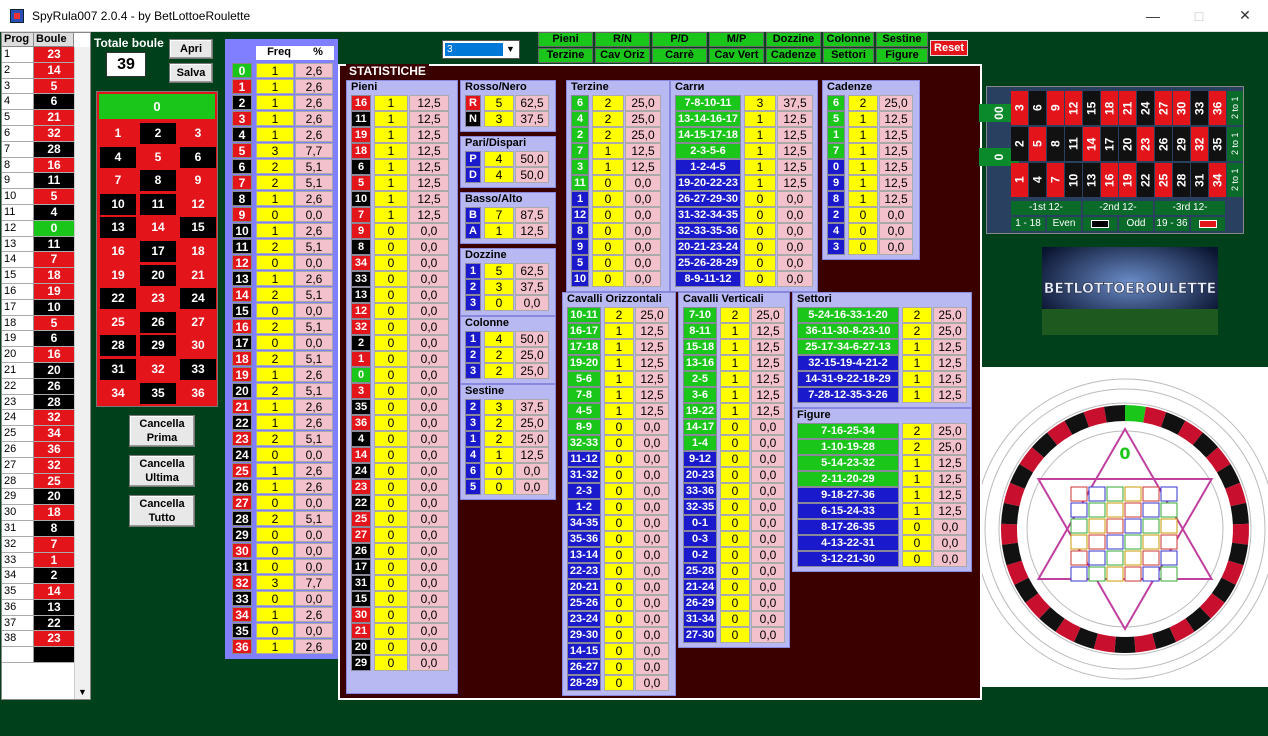 Image resolution: width=1268 pixels, height=736 pixels. What do you see at coordinates (54, 386) in the screenshot?
I see `boule-cell: 26` at bounding box center [54, 386].